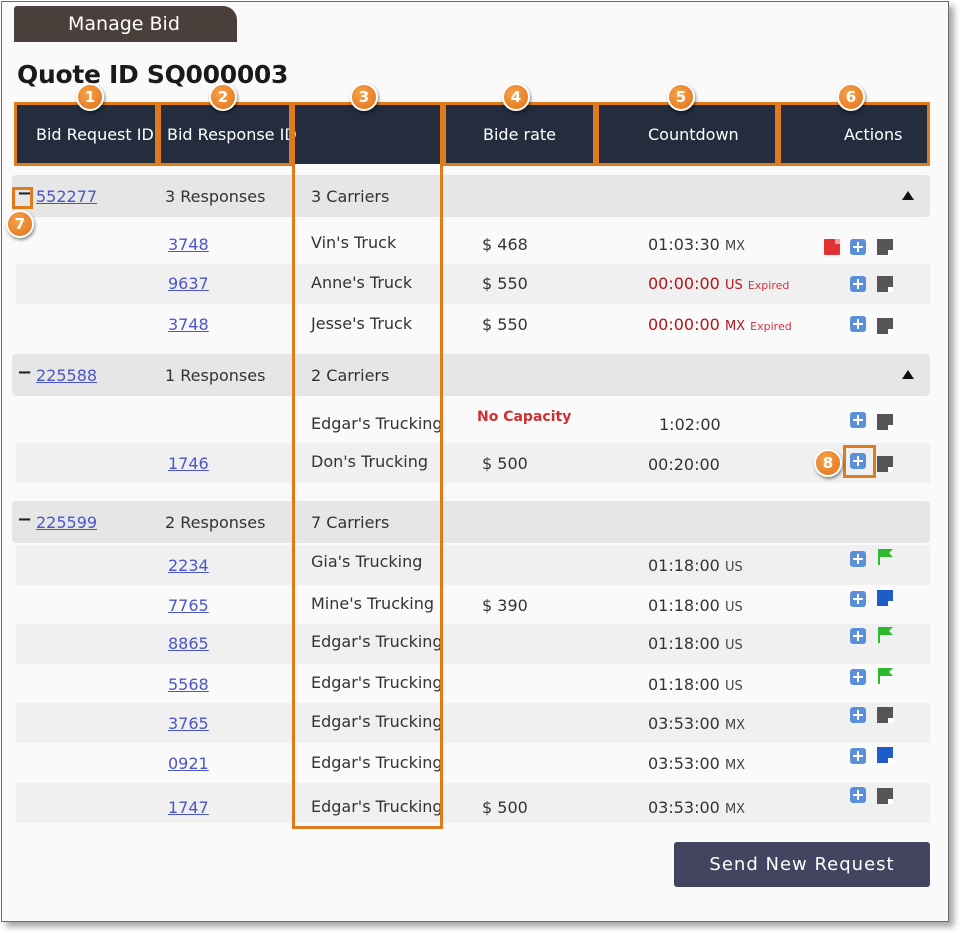 The image size is (960, 933). Describe the element at coordinates (854, 134) in the screenshot. I see `callout-box-actions` at that location.